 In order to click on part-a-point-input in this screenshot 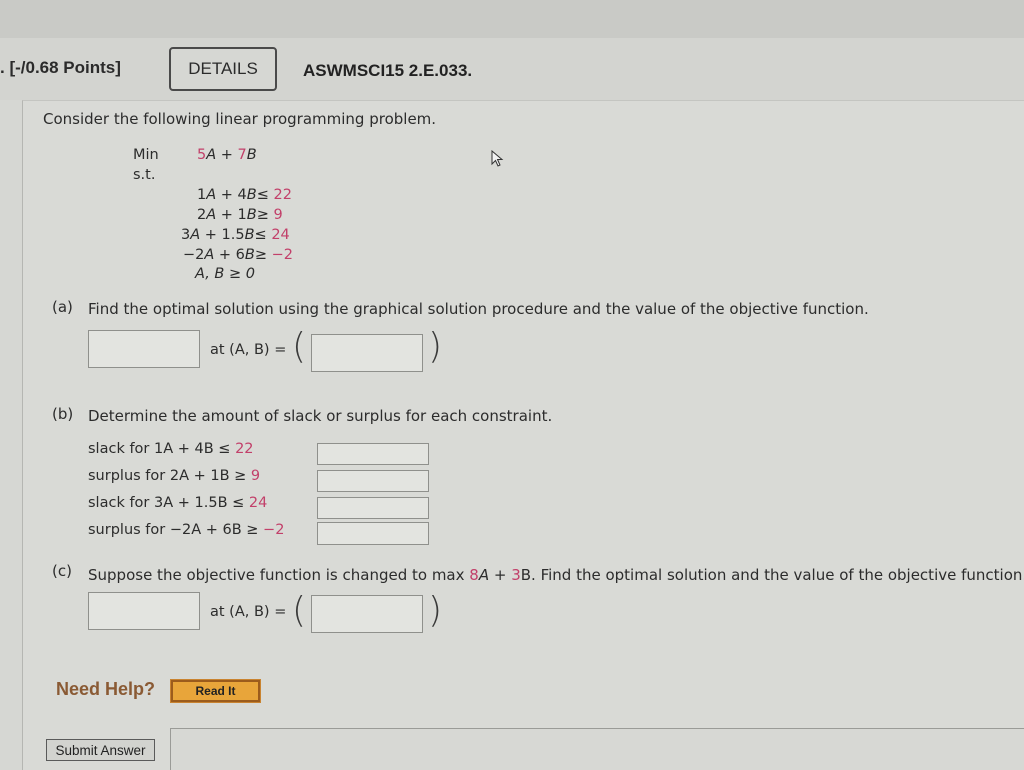, I will do `click(367, 353)`.